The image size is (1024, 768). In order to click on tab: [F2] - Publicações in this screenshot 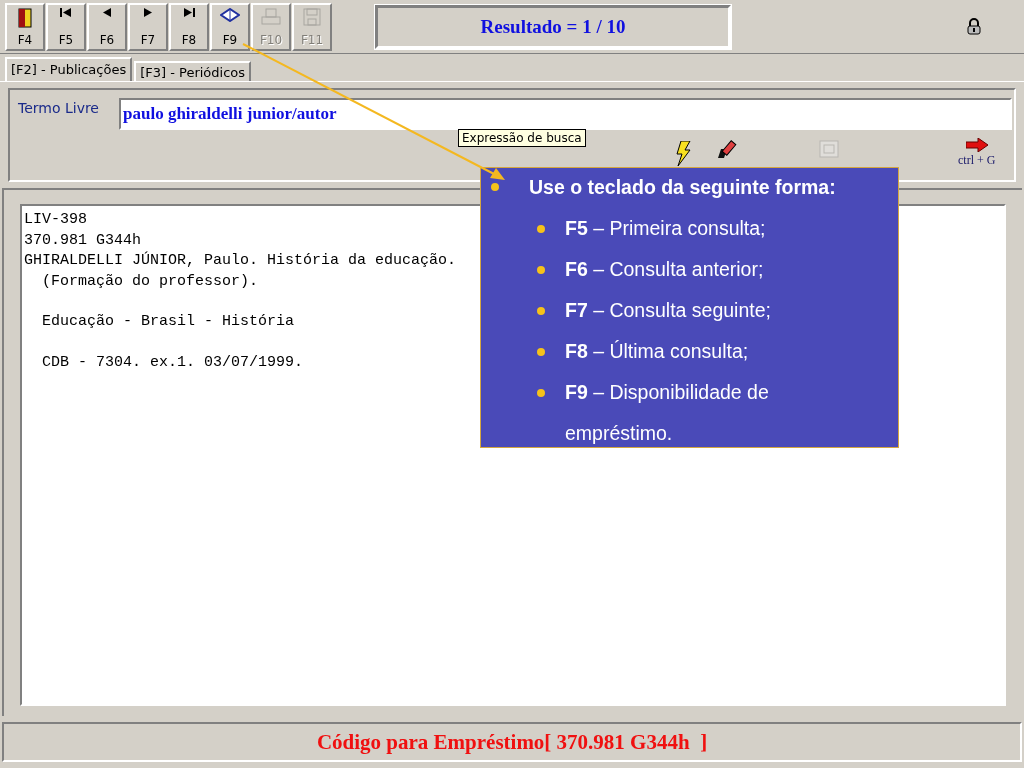, I will do `click(69, 69)`.